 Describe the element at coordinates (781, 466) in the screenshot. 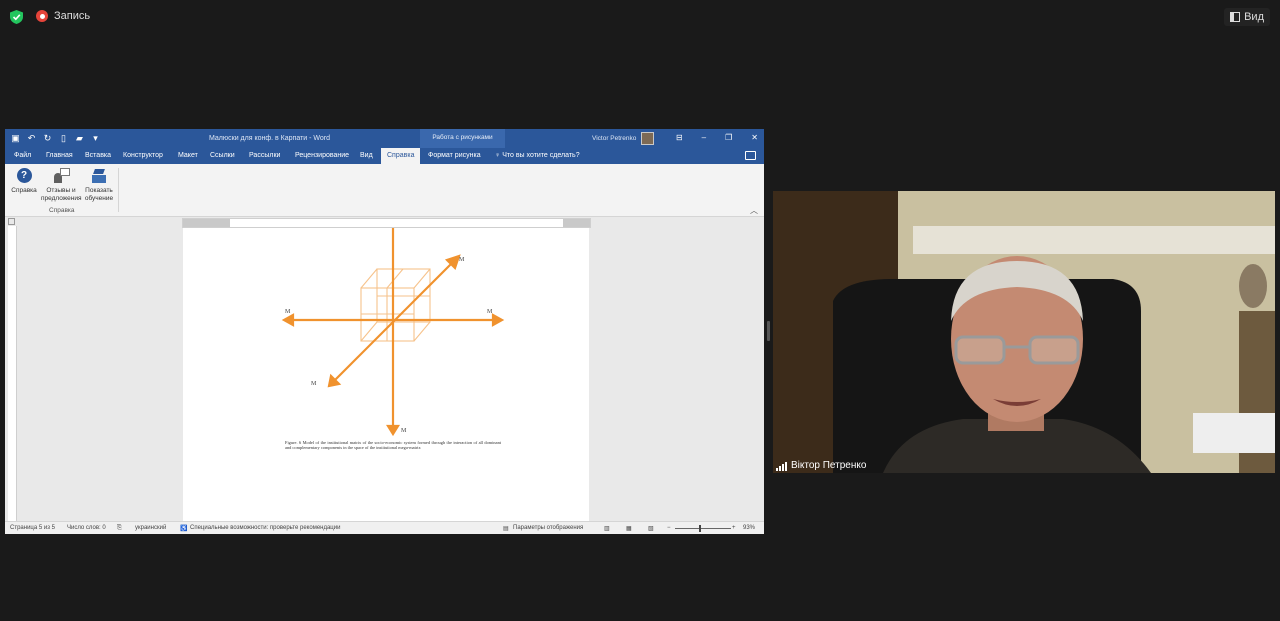

I see `signal-strength-icon` at that location.